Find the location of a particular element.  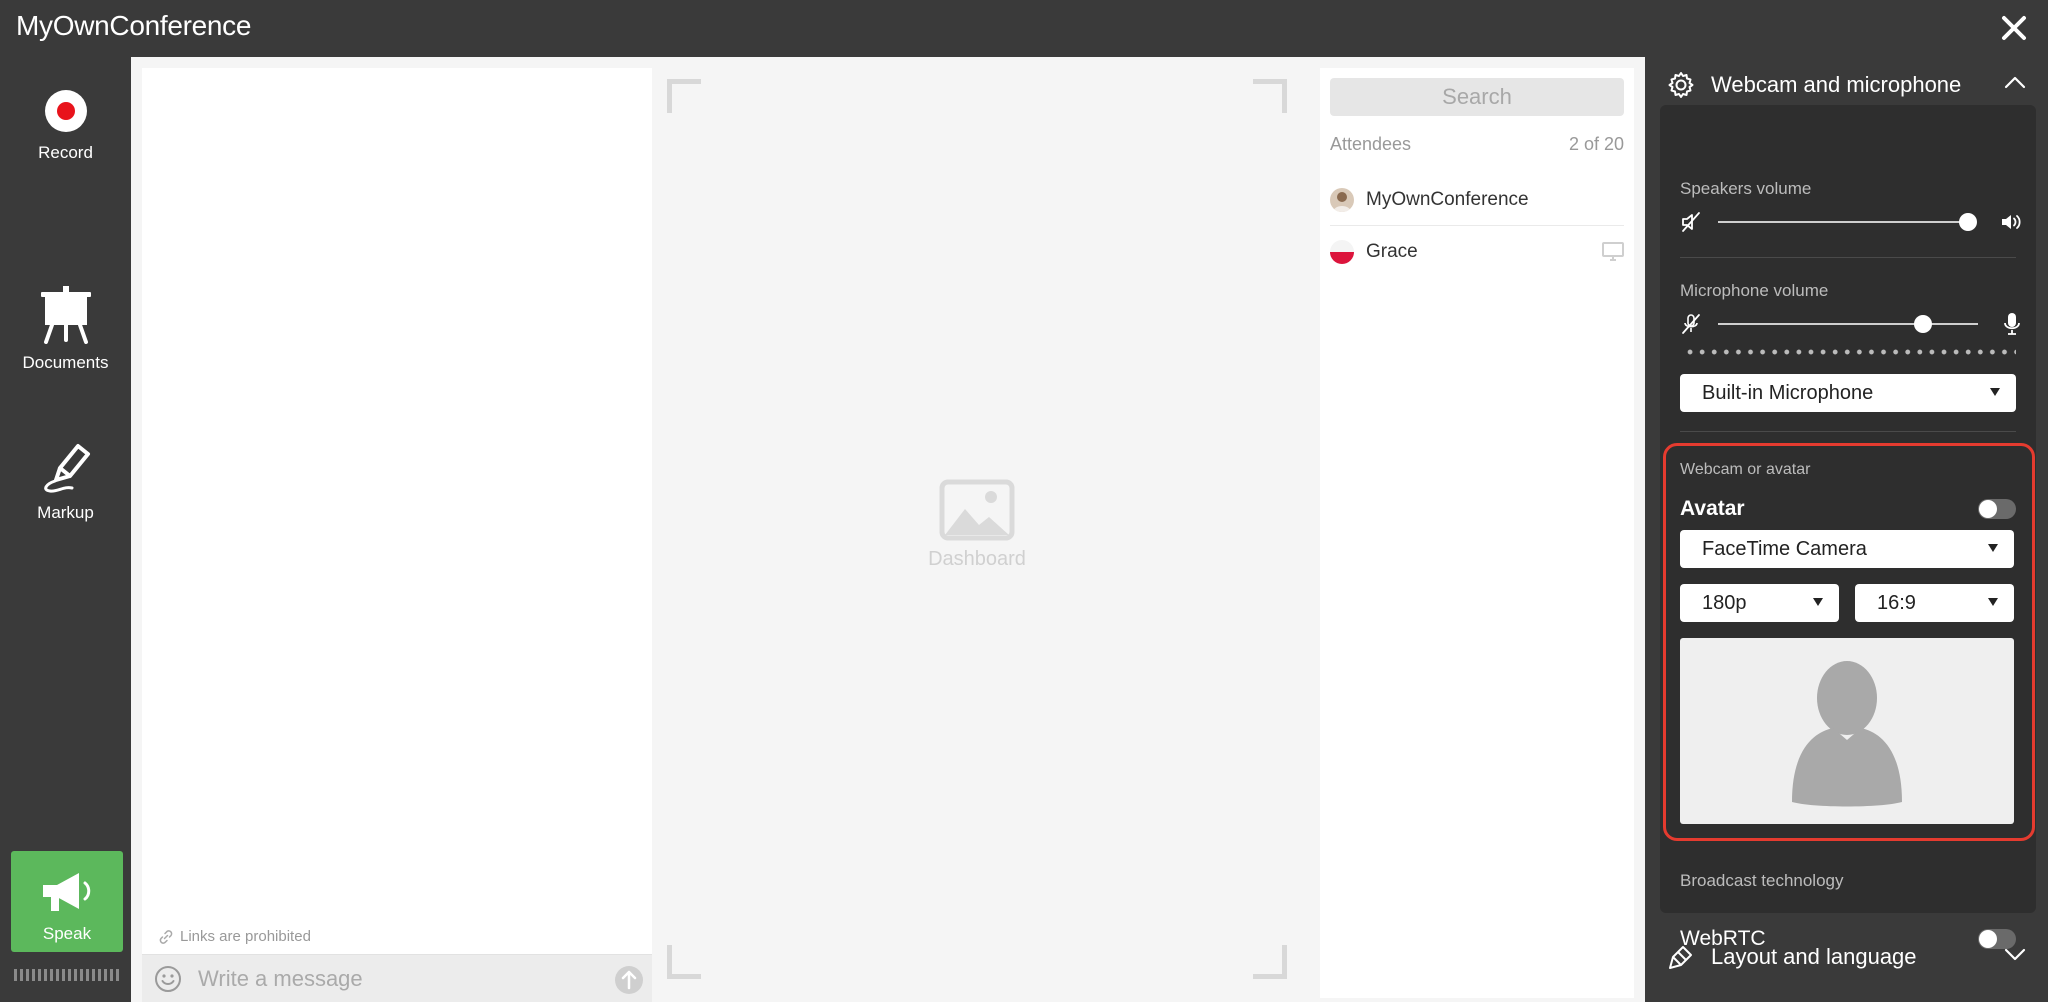

avatar-label: Avatar is located at coordinates (1712, 508).